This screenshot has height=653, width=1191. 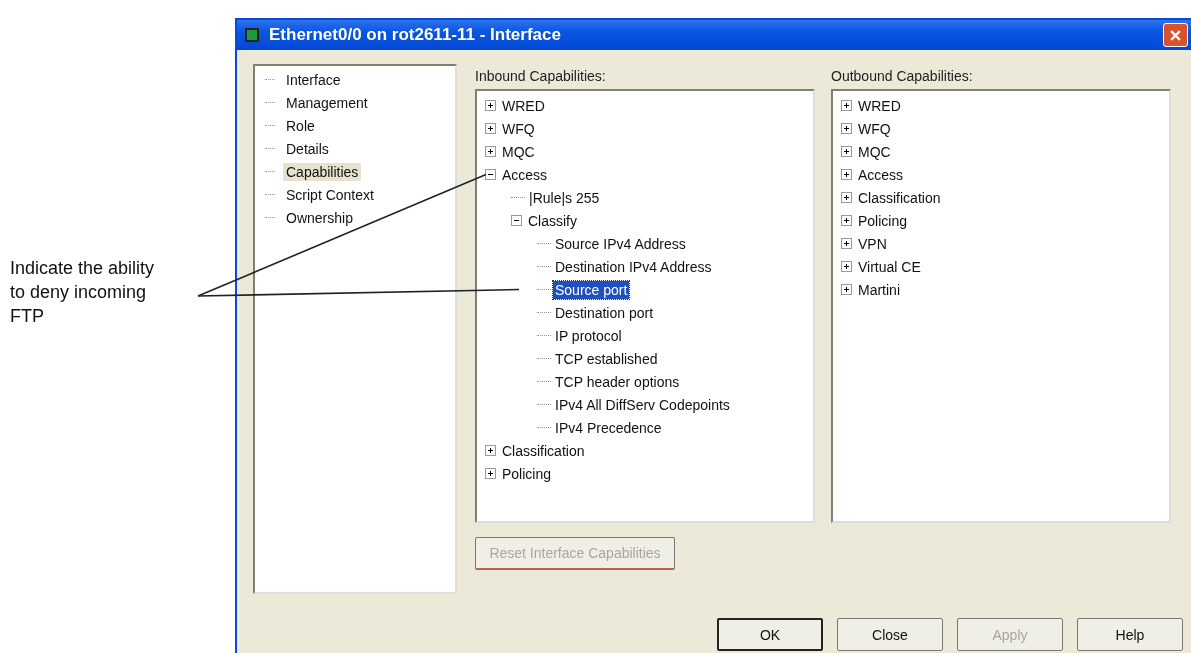 What do you see at coordinates (330, 194) in the screenshot?
I see `nav-item: Script Context` at bounding box center [330, 194].